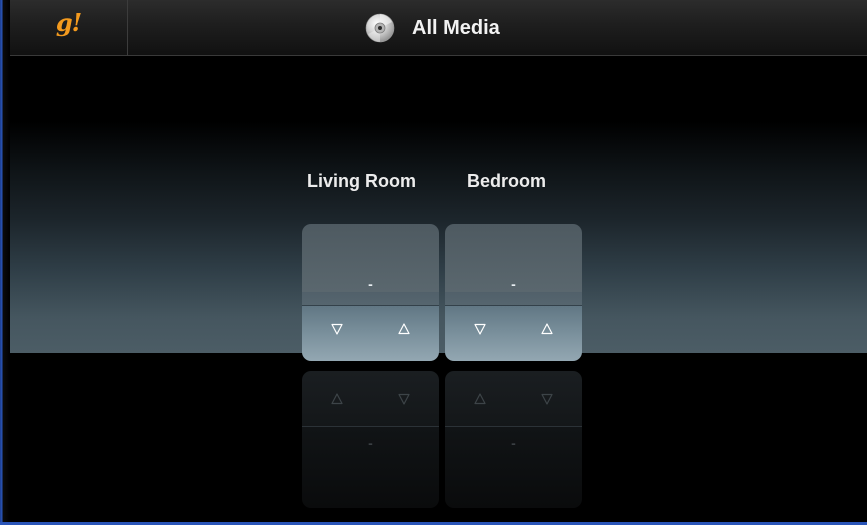 The height and width of the screenshot is (525, 867). Describe the element at coordinates (380, 28) in the screenshot. I see `disc-icon` at that location.